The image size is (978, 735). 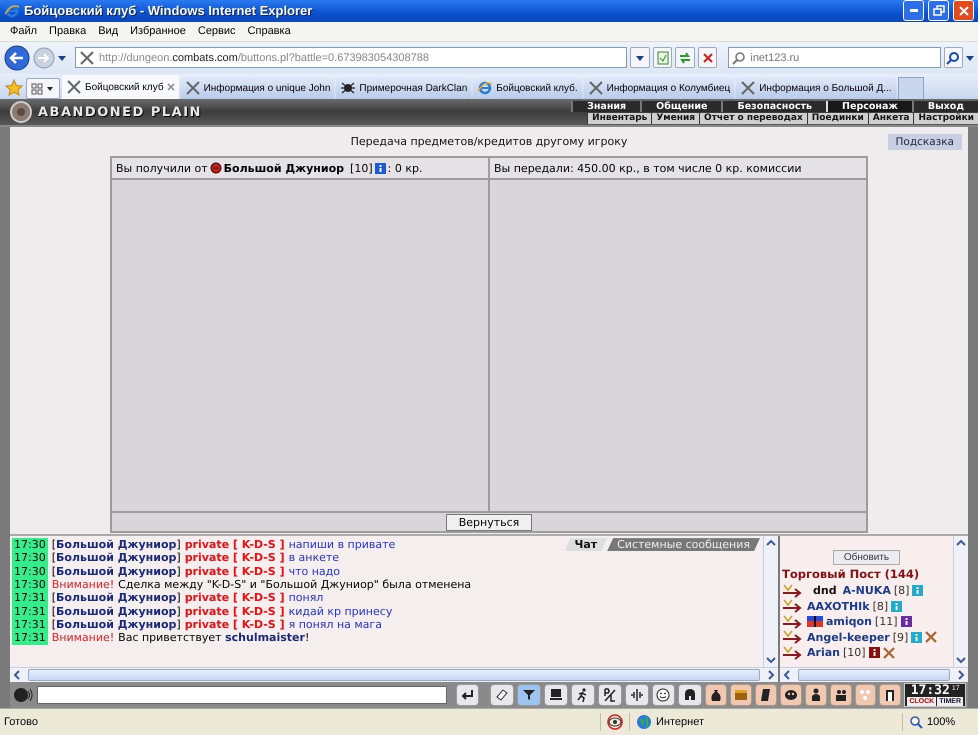 I want to click on back-button: Вернуться, so click(x=489, y=522).